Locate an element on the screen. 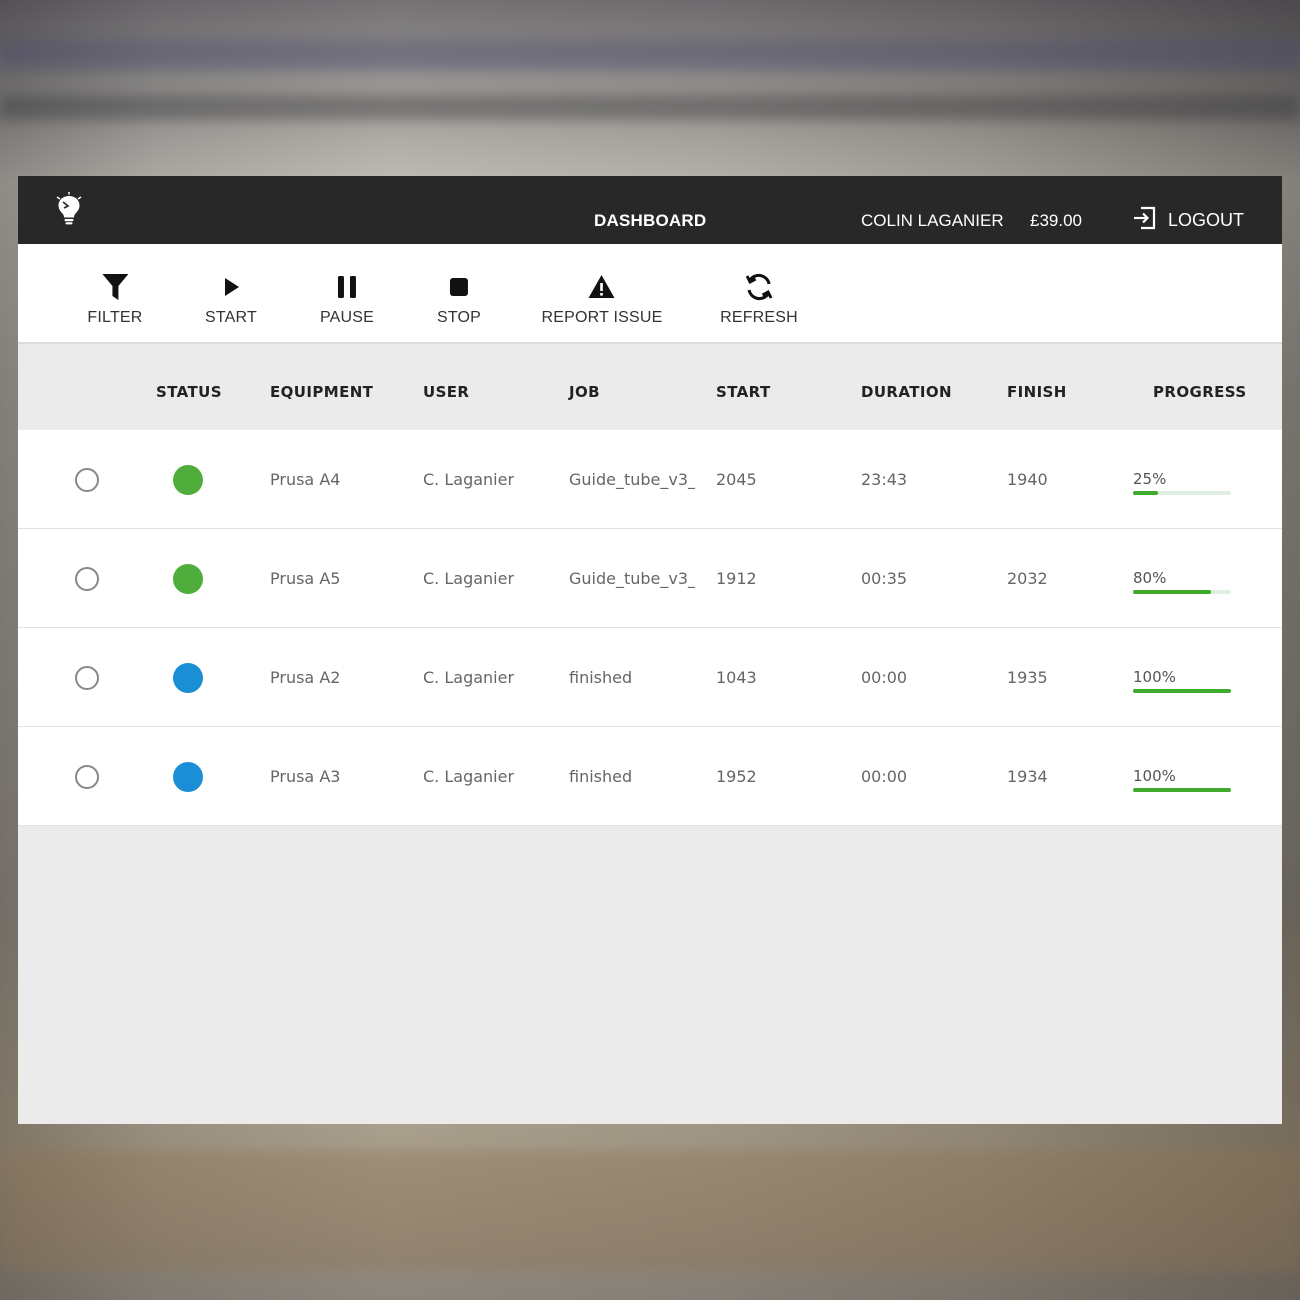 The height and width of the screenshot is (1300, 1300). start-button: START is located at coordinates (231, 299).